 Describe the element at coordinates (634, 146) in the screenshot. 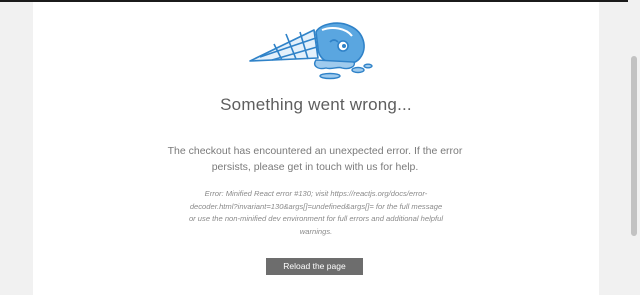

I see `scrollbar-thumb` at that location.